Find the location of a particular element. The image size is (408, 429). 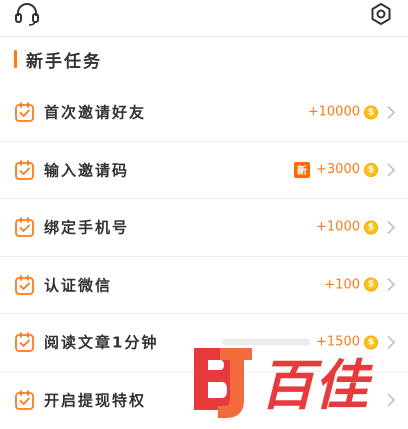

task-reward-area: +1000 $ is located at coordinates (356, 227).